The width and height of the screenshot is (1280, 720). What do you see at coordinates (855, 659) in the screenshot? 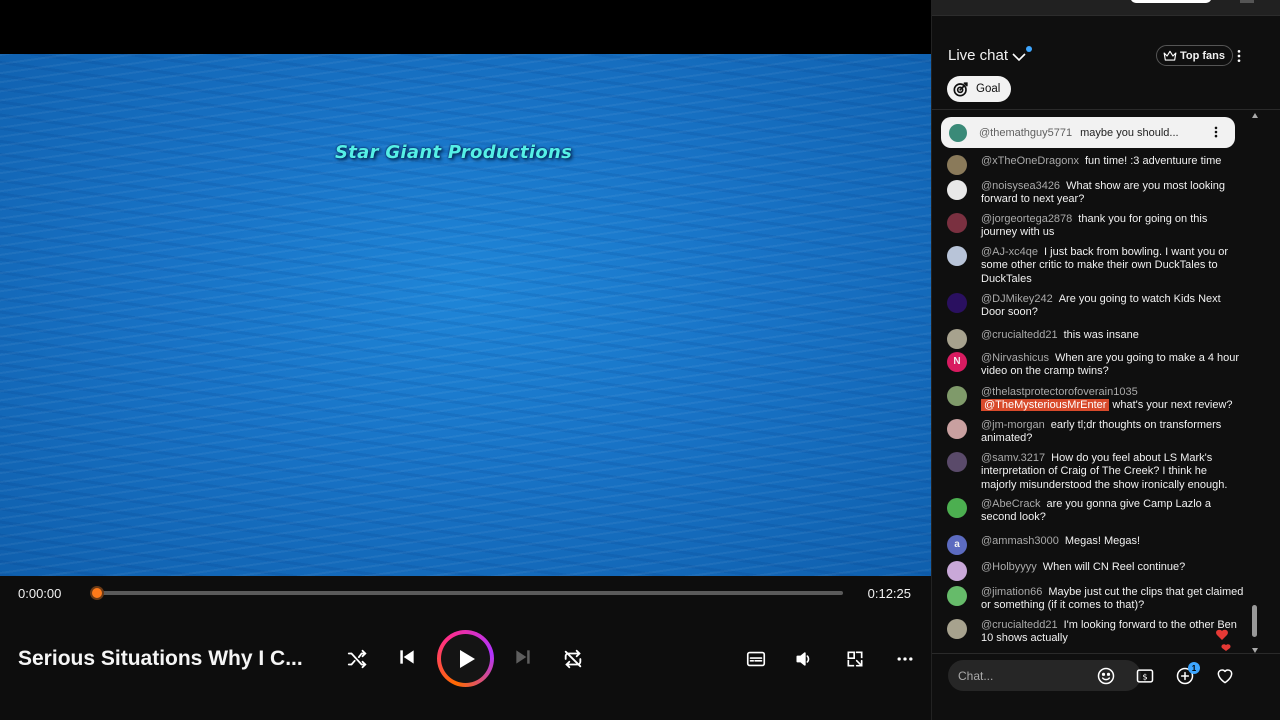
I see `miniplayer-button` at bounding box center [855, 659].